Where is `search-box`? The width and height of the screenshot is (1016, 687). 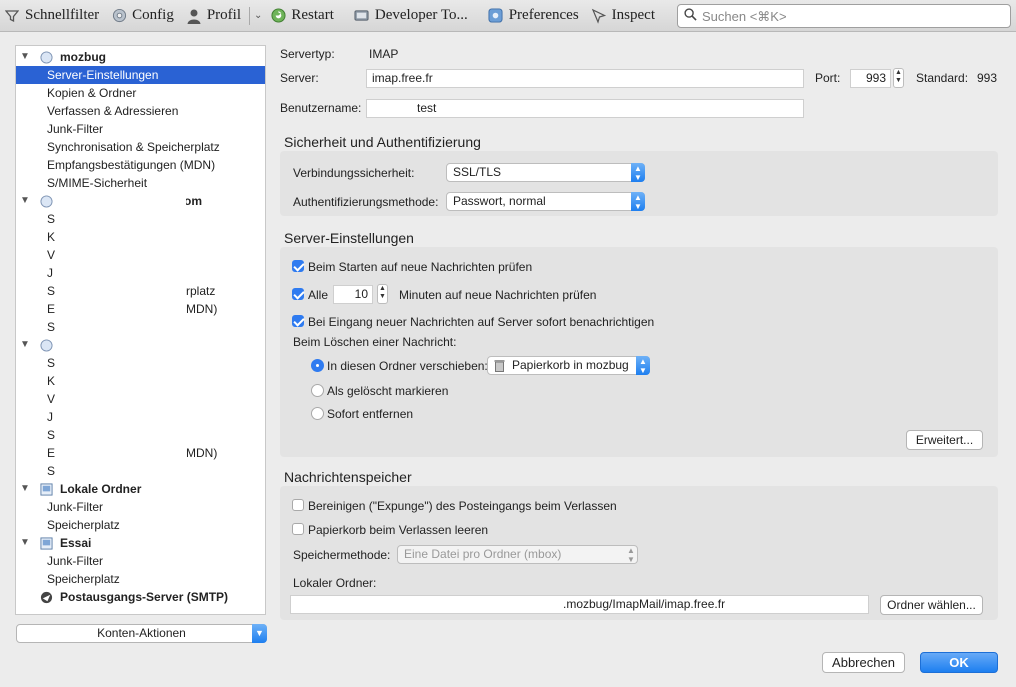 search-box is located at coordinates (844, 16).